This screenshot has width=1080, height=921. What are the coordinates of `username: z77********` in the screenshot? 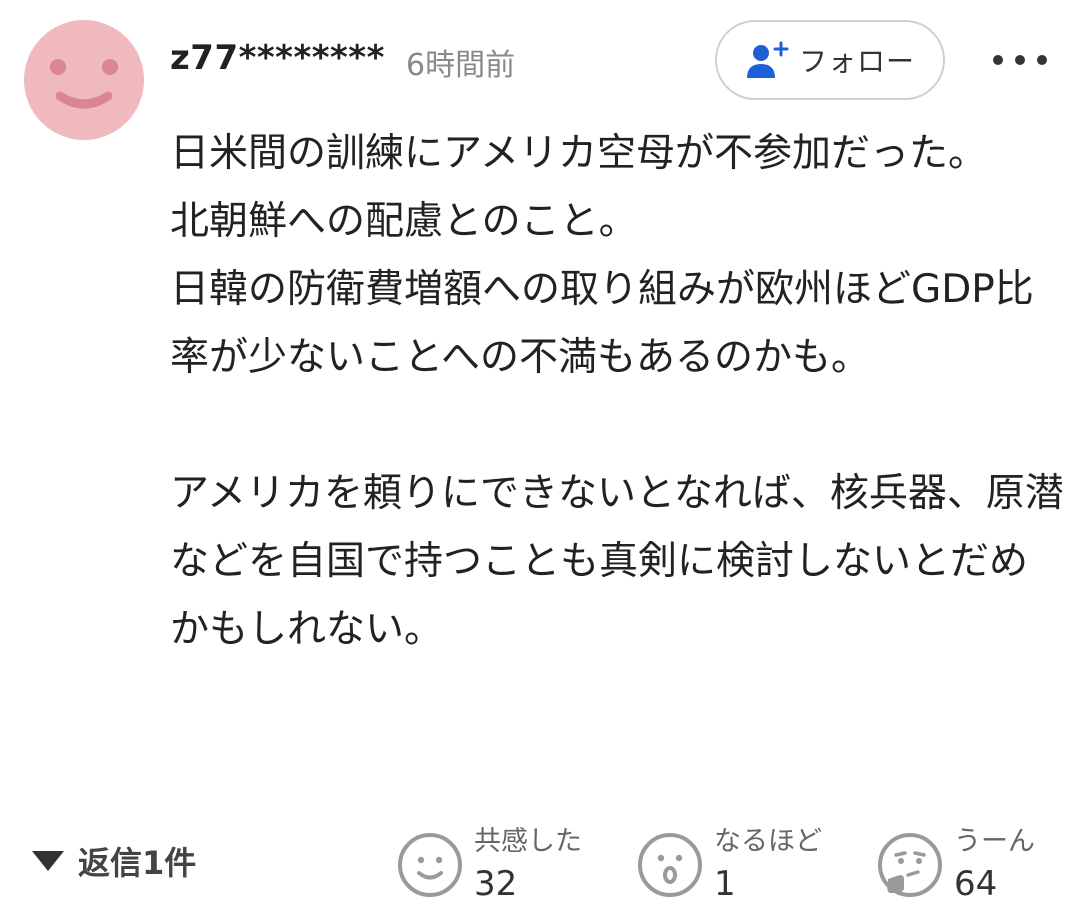 It's located at (277, 58).